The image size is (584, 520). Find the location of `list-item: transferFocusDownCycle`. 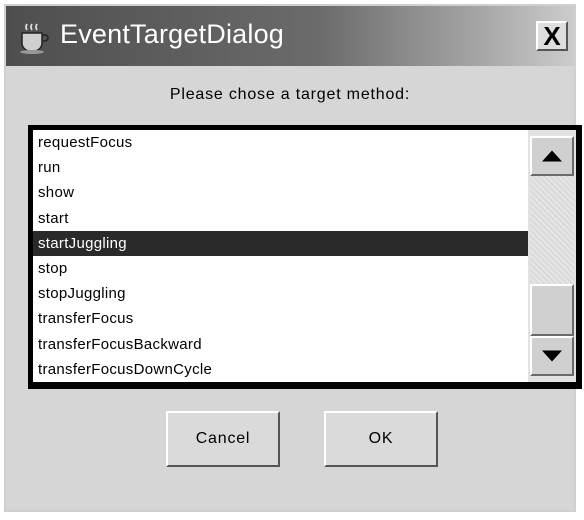

list-item: transferFocusDownCycle is located at coordinates (280, 369).